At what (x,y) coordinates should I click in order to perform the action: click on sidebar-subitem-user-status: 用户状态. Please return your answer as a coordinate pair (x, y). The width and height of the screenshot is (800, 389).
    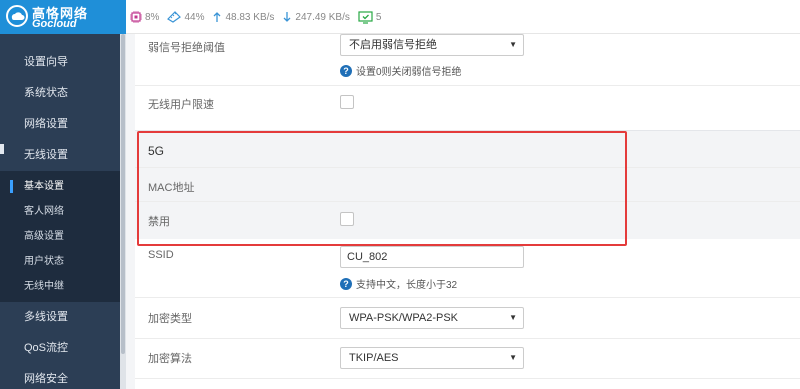
    Looking at the image, I should click on (60, 261).